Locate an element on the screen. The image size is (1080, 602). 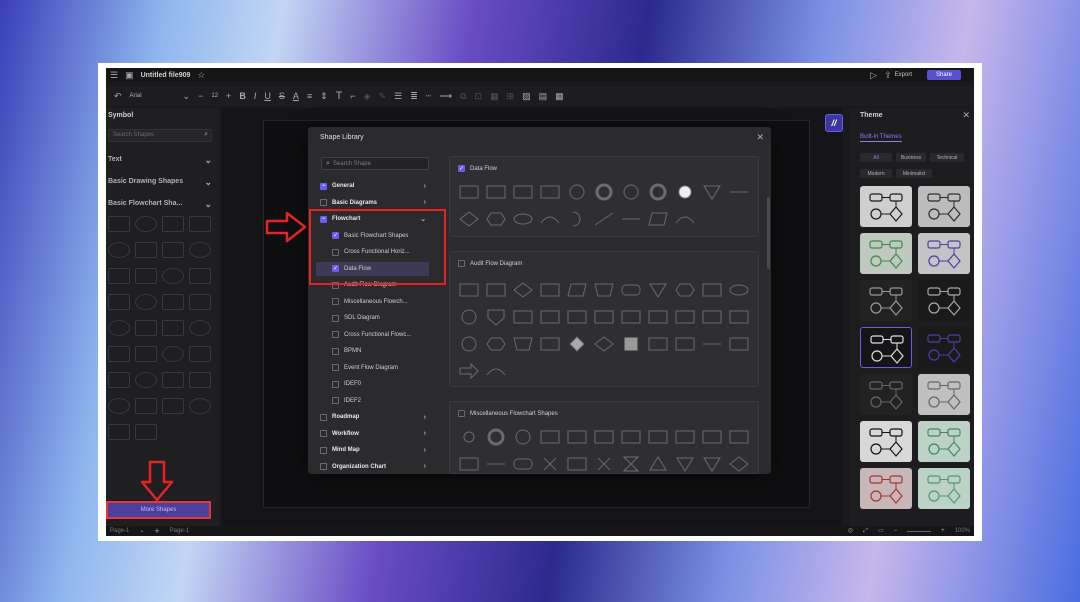
star-icon: ☆ is located at coordinates (201, 75).